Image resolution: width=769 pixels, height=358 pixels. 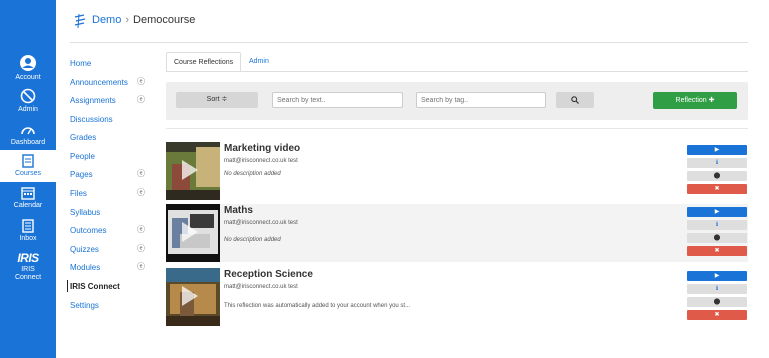 I want to click on toolbar-divider, so click(x=457, y=128).